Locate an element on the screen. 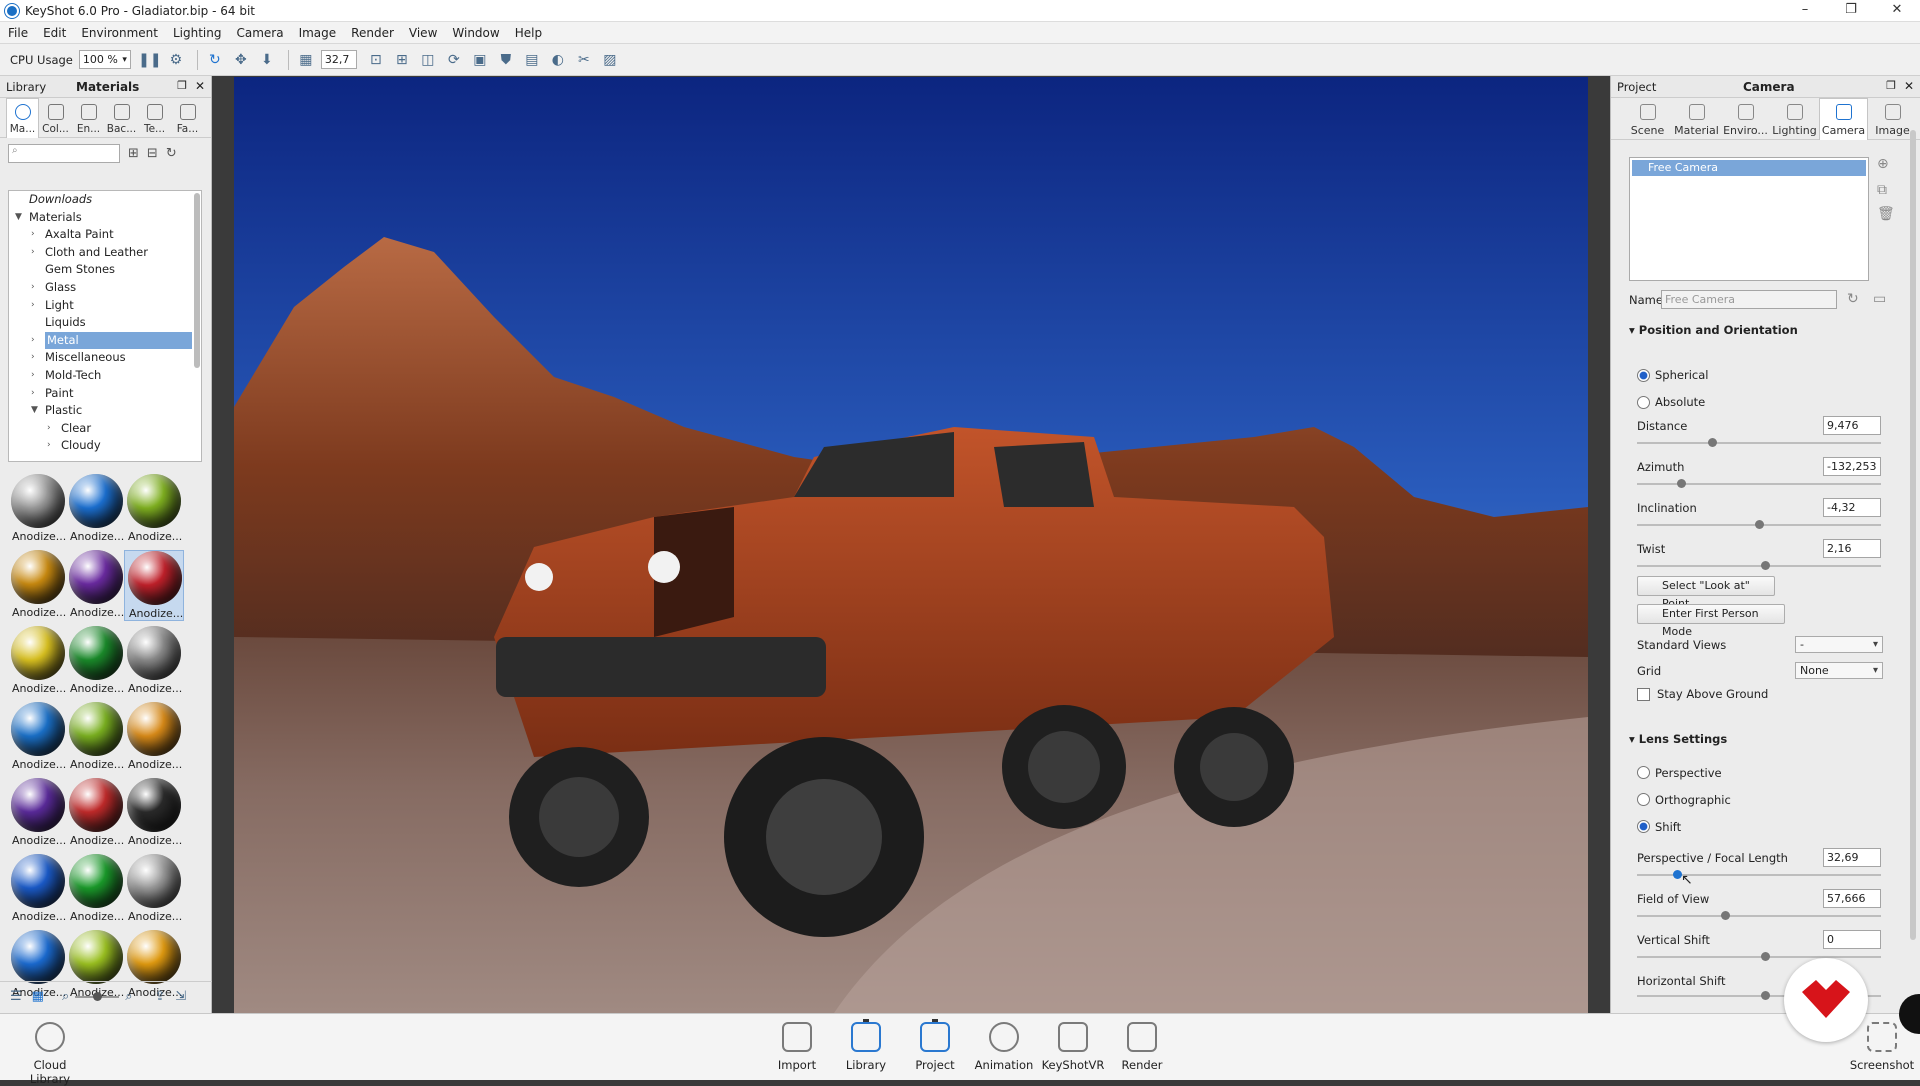 The height and width of the screenshot is (1086, 1920). menu-window: Window is located at coordinates (475, 33).